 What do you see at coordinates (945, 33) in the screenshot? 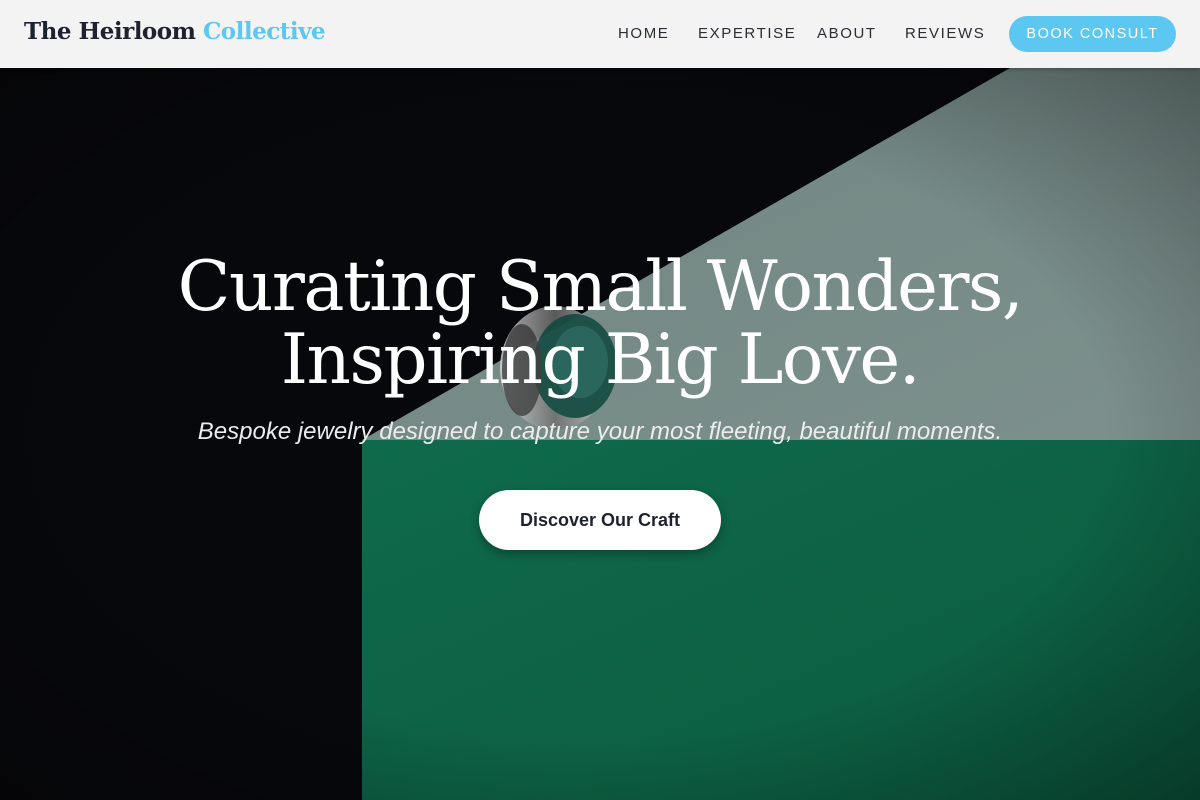
I see `nav-reviews: REVIEWS` at bounding box center [945, 33].